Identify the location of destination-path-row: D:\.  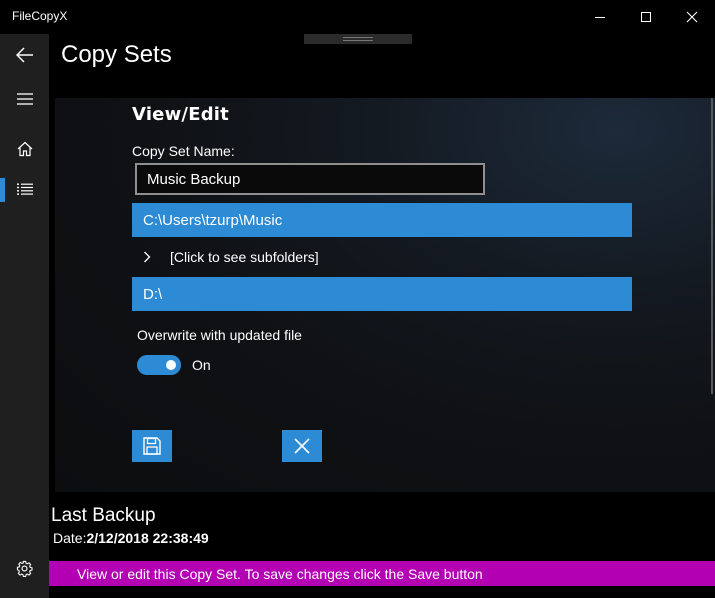
(382, 294).